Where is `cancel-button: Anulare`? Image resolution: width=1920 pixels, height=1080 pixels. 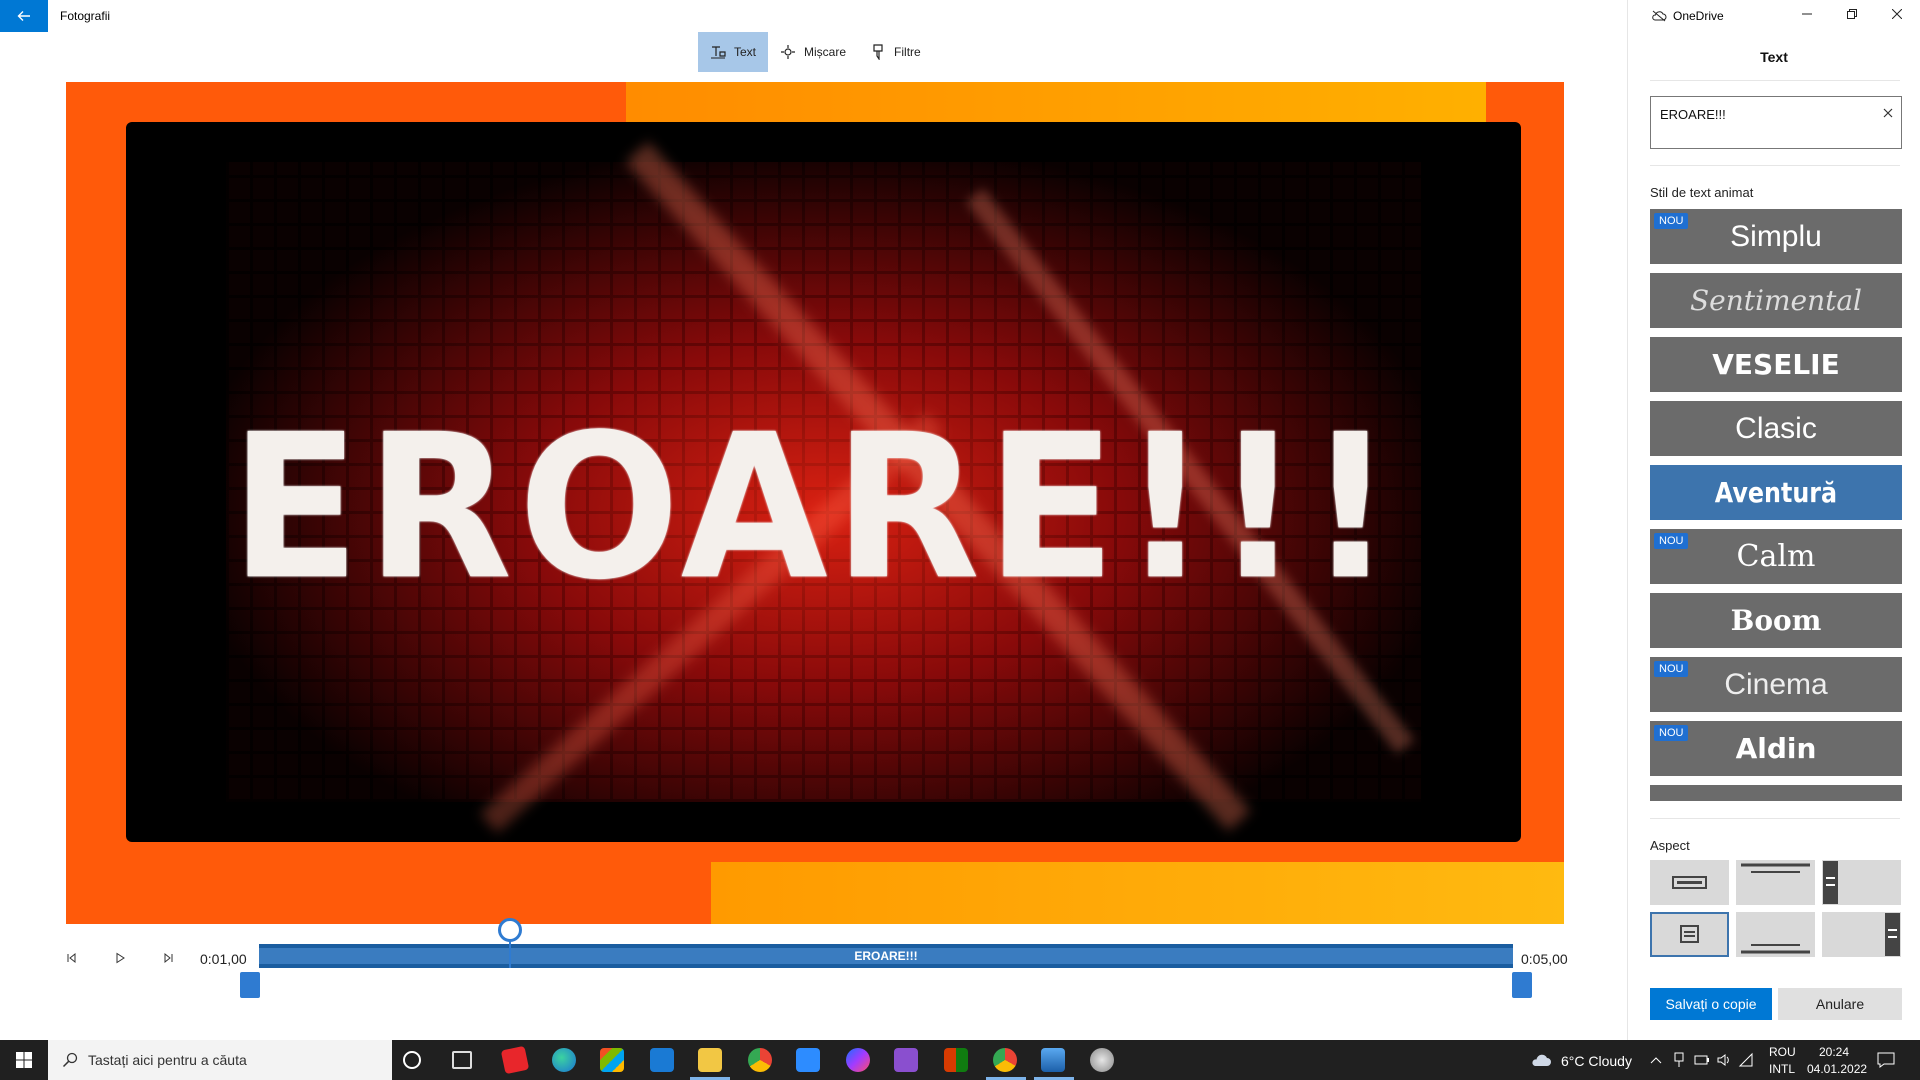
cancel-button: Anulare is located at coordinates (1840, 1004).